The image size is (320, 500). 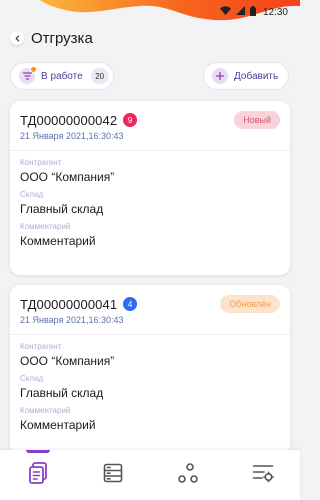 I want to click on in-work-filter-chip: В работе 20, so click(x=62, y=76).